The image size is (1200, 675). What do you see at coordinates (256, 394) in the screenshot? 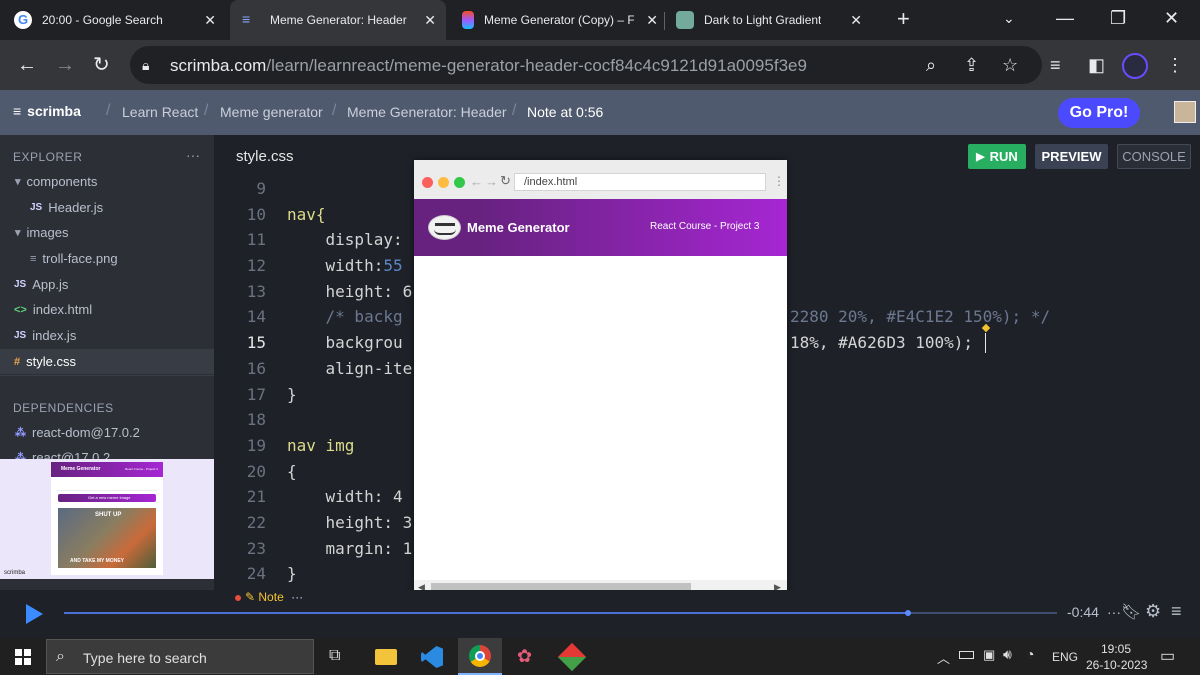
I see `line-number: 17` at bounding box center [256, 394].